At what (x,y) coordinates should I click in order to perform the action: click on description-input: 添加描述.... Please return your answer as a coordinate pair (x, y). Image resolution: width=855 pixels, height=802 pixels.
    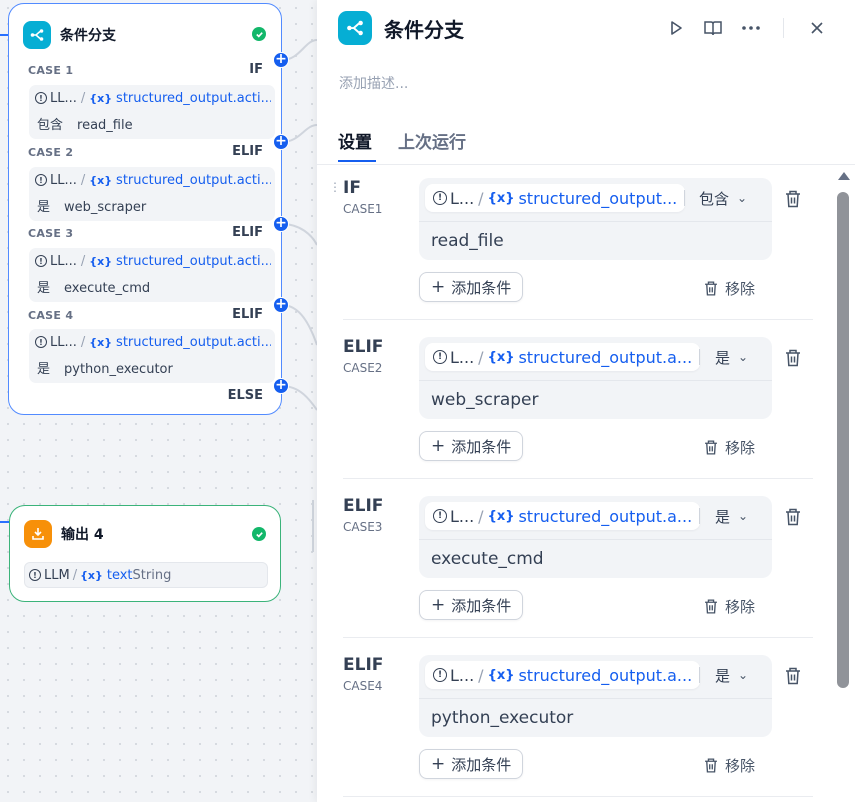
    Looking at the image, I should click on (373, 83).